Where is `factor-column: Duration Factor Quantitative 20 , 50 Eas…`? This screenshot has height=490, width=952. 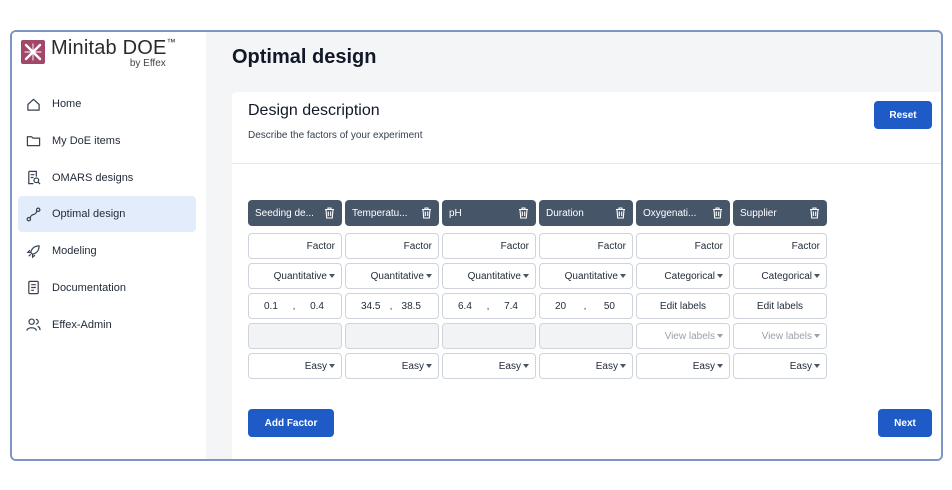 factor-column: Duration Factor Quantitative 20 , 50 Eas… is located at coordinates (586, 289).